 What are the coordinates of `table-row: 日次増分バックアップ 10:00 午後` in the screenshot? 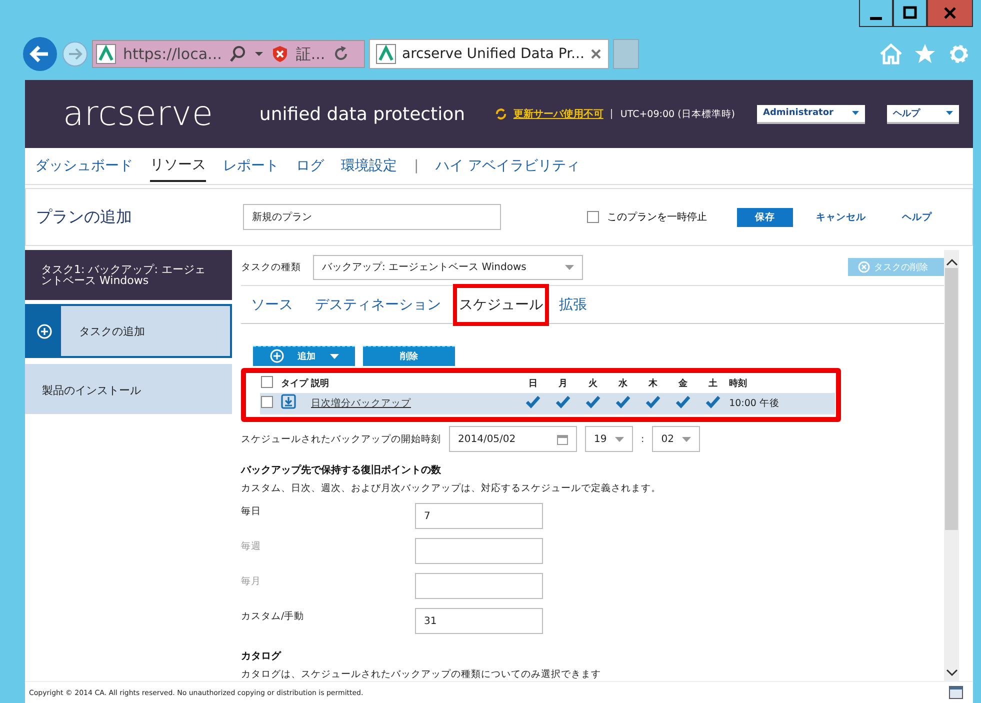 It's located at (547, 403).